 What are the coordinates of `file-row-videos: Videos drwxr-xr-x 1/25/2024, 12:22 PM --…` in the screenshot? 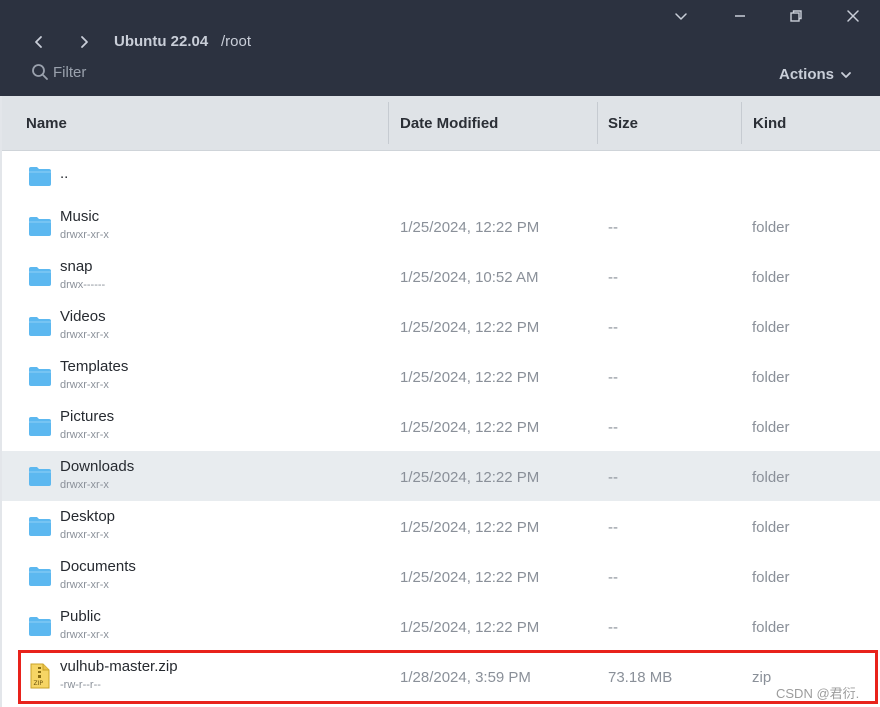 It's located at (441, 326).